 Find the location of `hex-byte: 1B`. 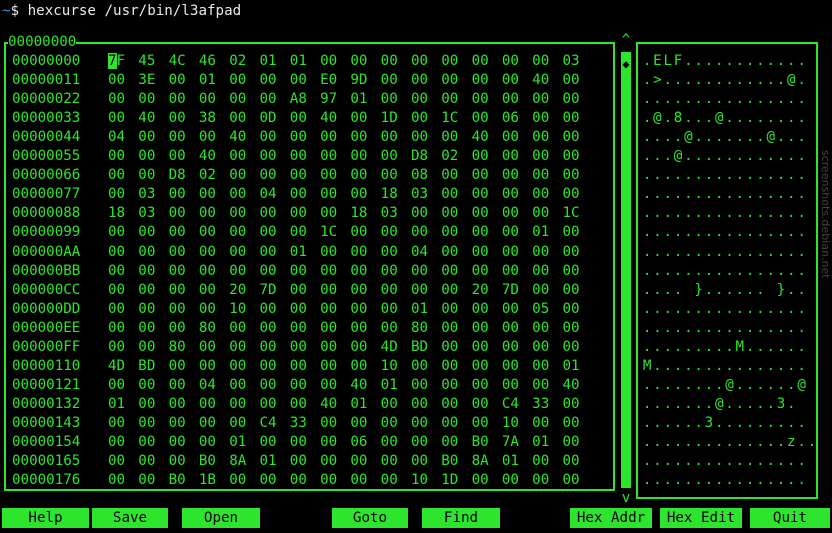

hex-byte: 1B is located at coordinates (214, 480).